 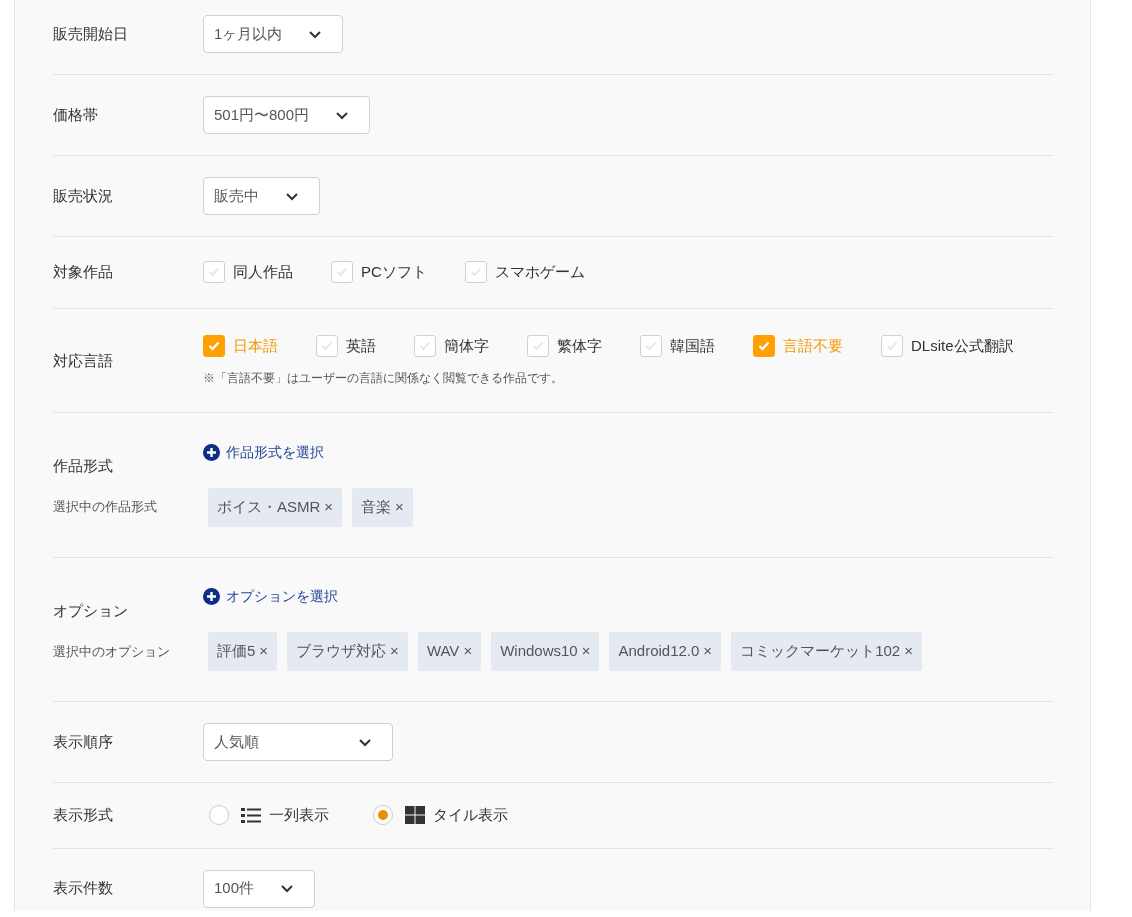 What do you see at coordinates (826, 651) in the screenshot?
I see `filter-tag: コミックマーケット102 ×` at bounding box center [826, 651].